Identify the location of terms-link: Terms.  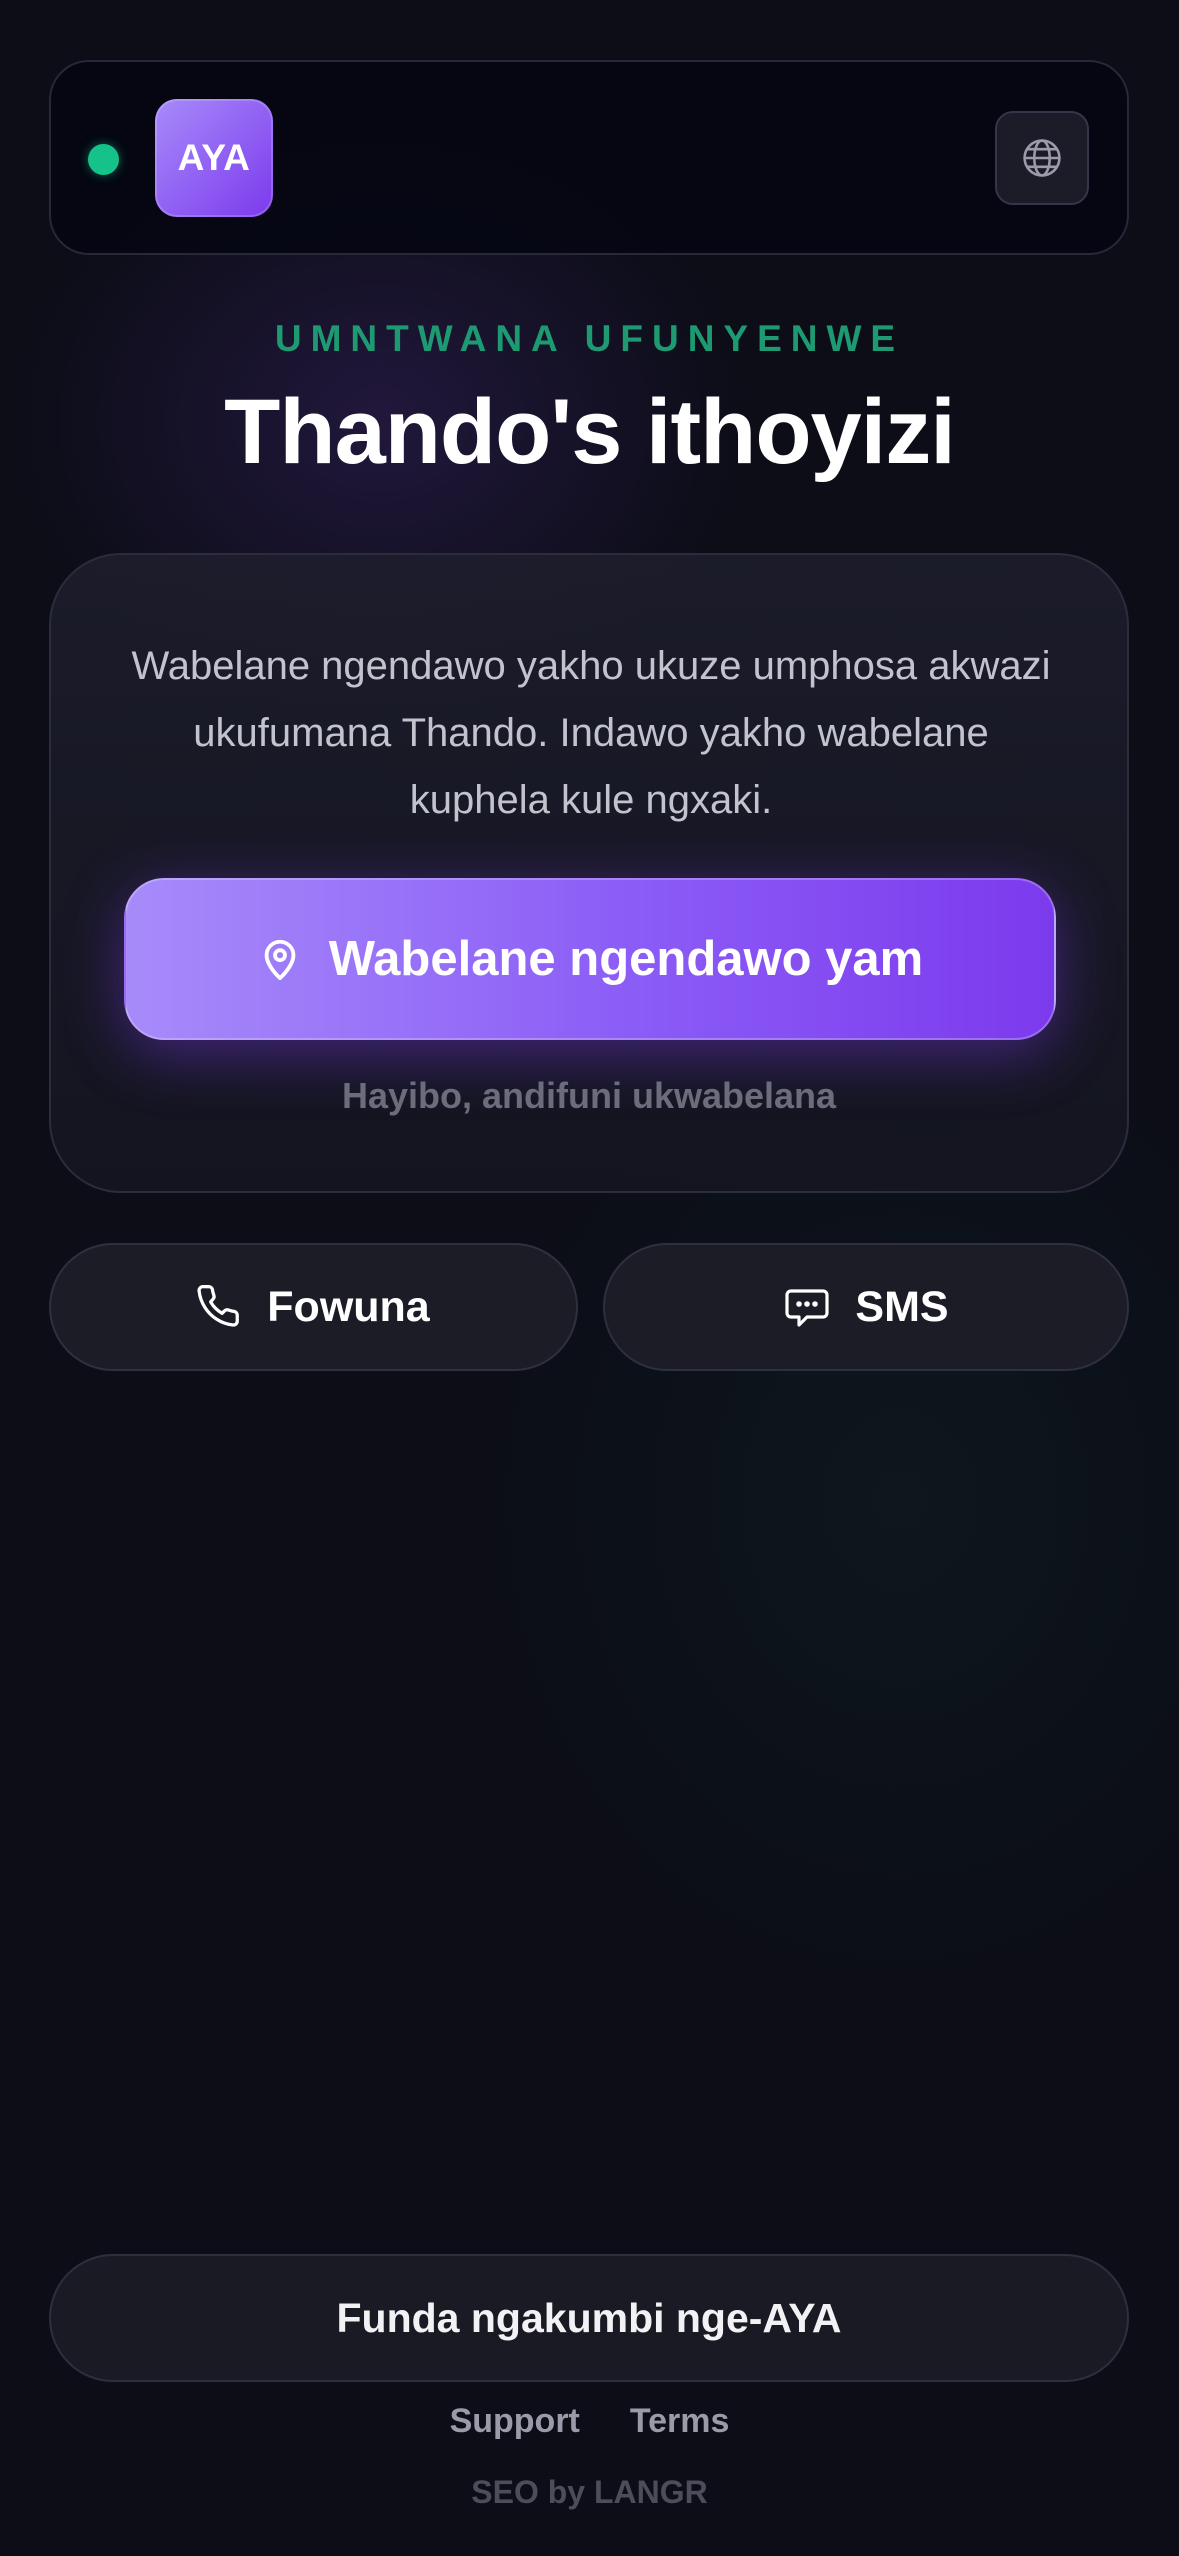
(680, 2421).